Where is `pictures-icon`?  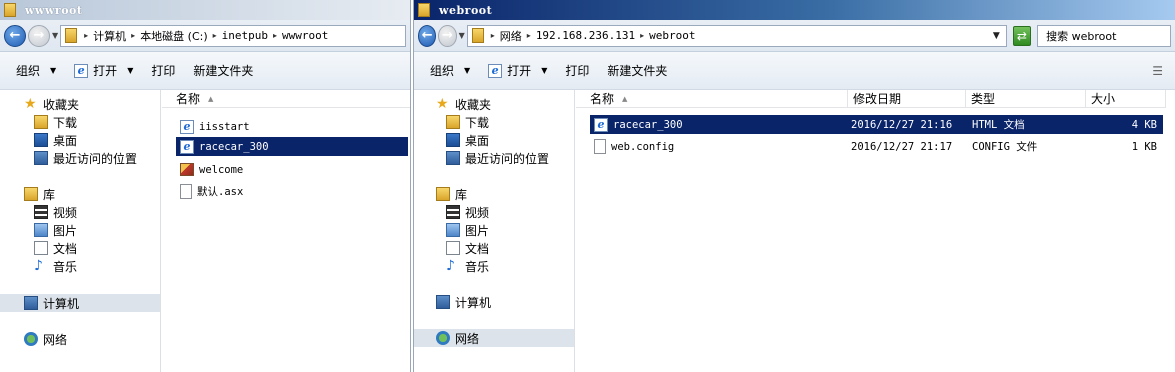 pictures-icon is located at coordinates (41, 230).